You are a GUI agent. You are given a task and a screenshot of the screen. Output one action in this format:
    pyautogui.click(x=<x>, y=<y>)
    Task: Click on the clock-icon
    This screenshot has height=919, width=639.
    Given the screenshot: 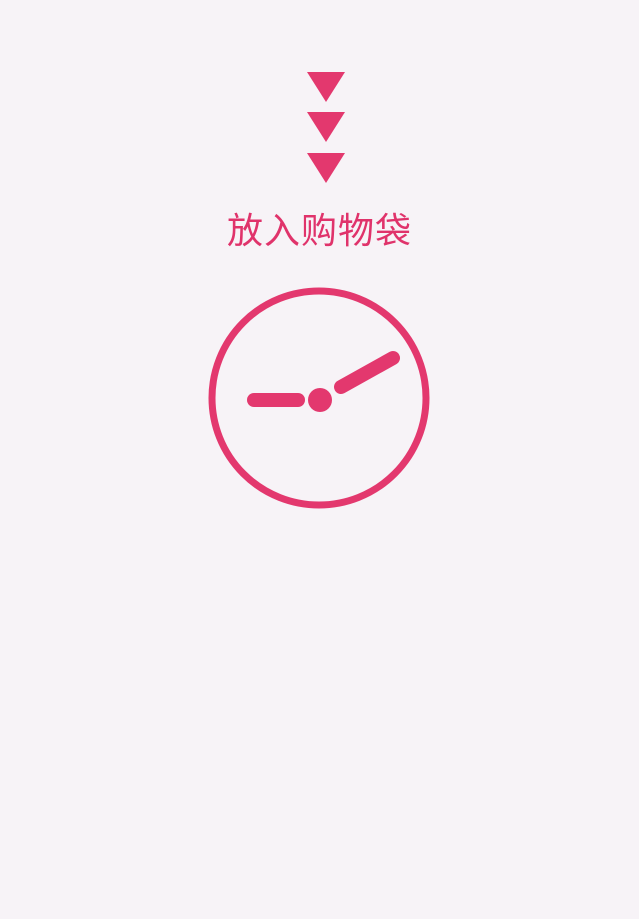 What is the action you would take?
    pyautogui.click(x=319, y=398)
    